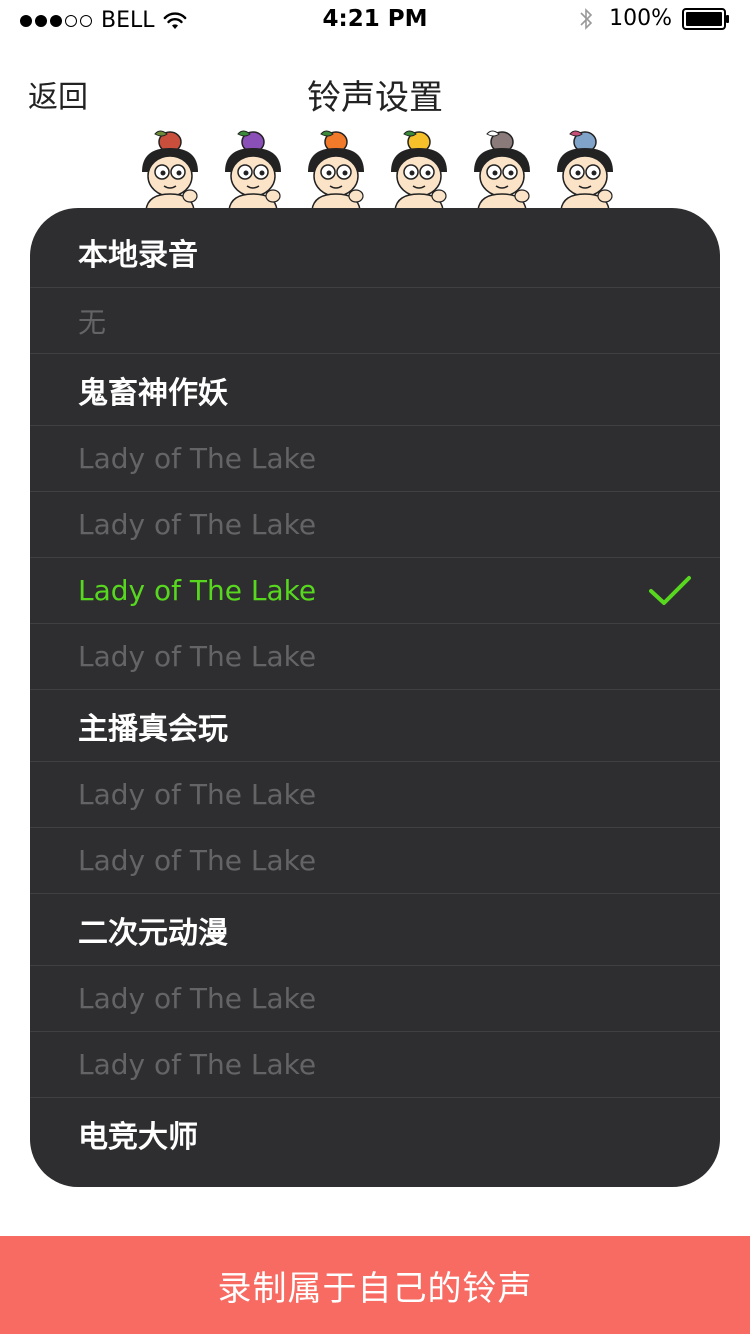 This screenshot has height=1334, width=750. I want to click on battery-icon, so click(705, 18).